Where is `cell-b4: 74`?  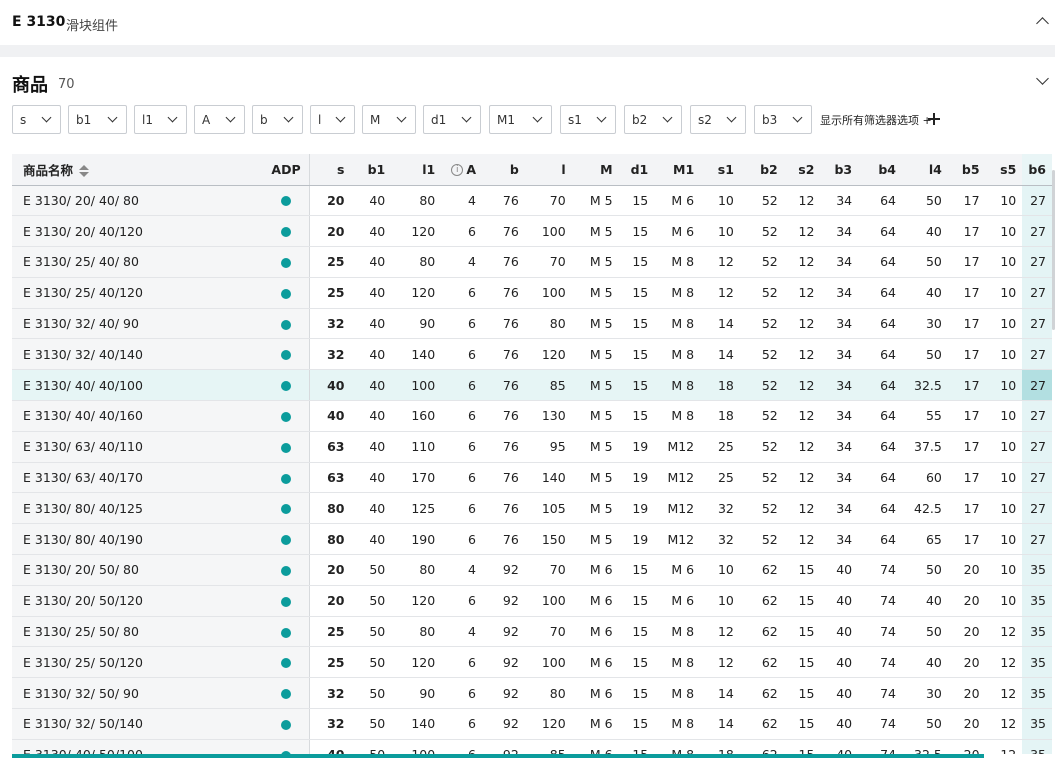
cell-b4: 74 is located at coordinates (880, 570).